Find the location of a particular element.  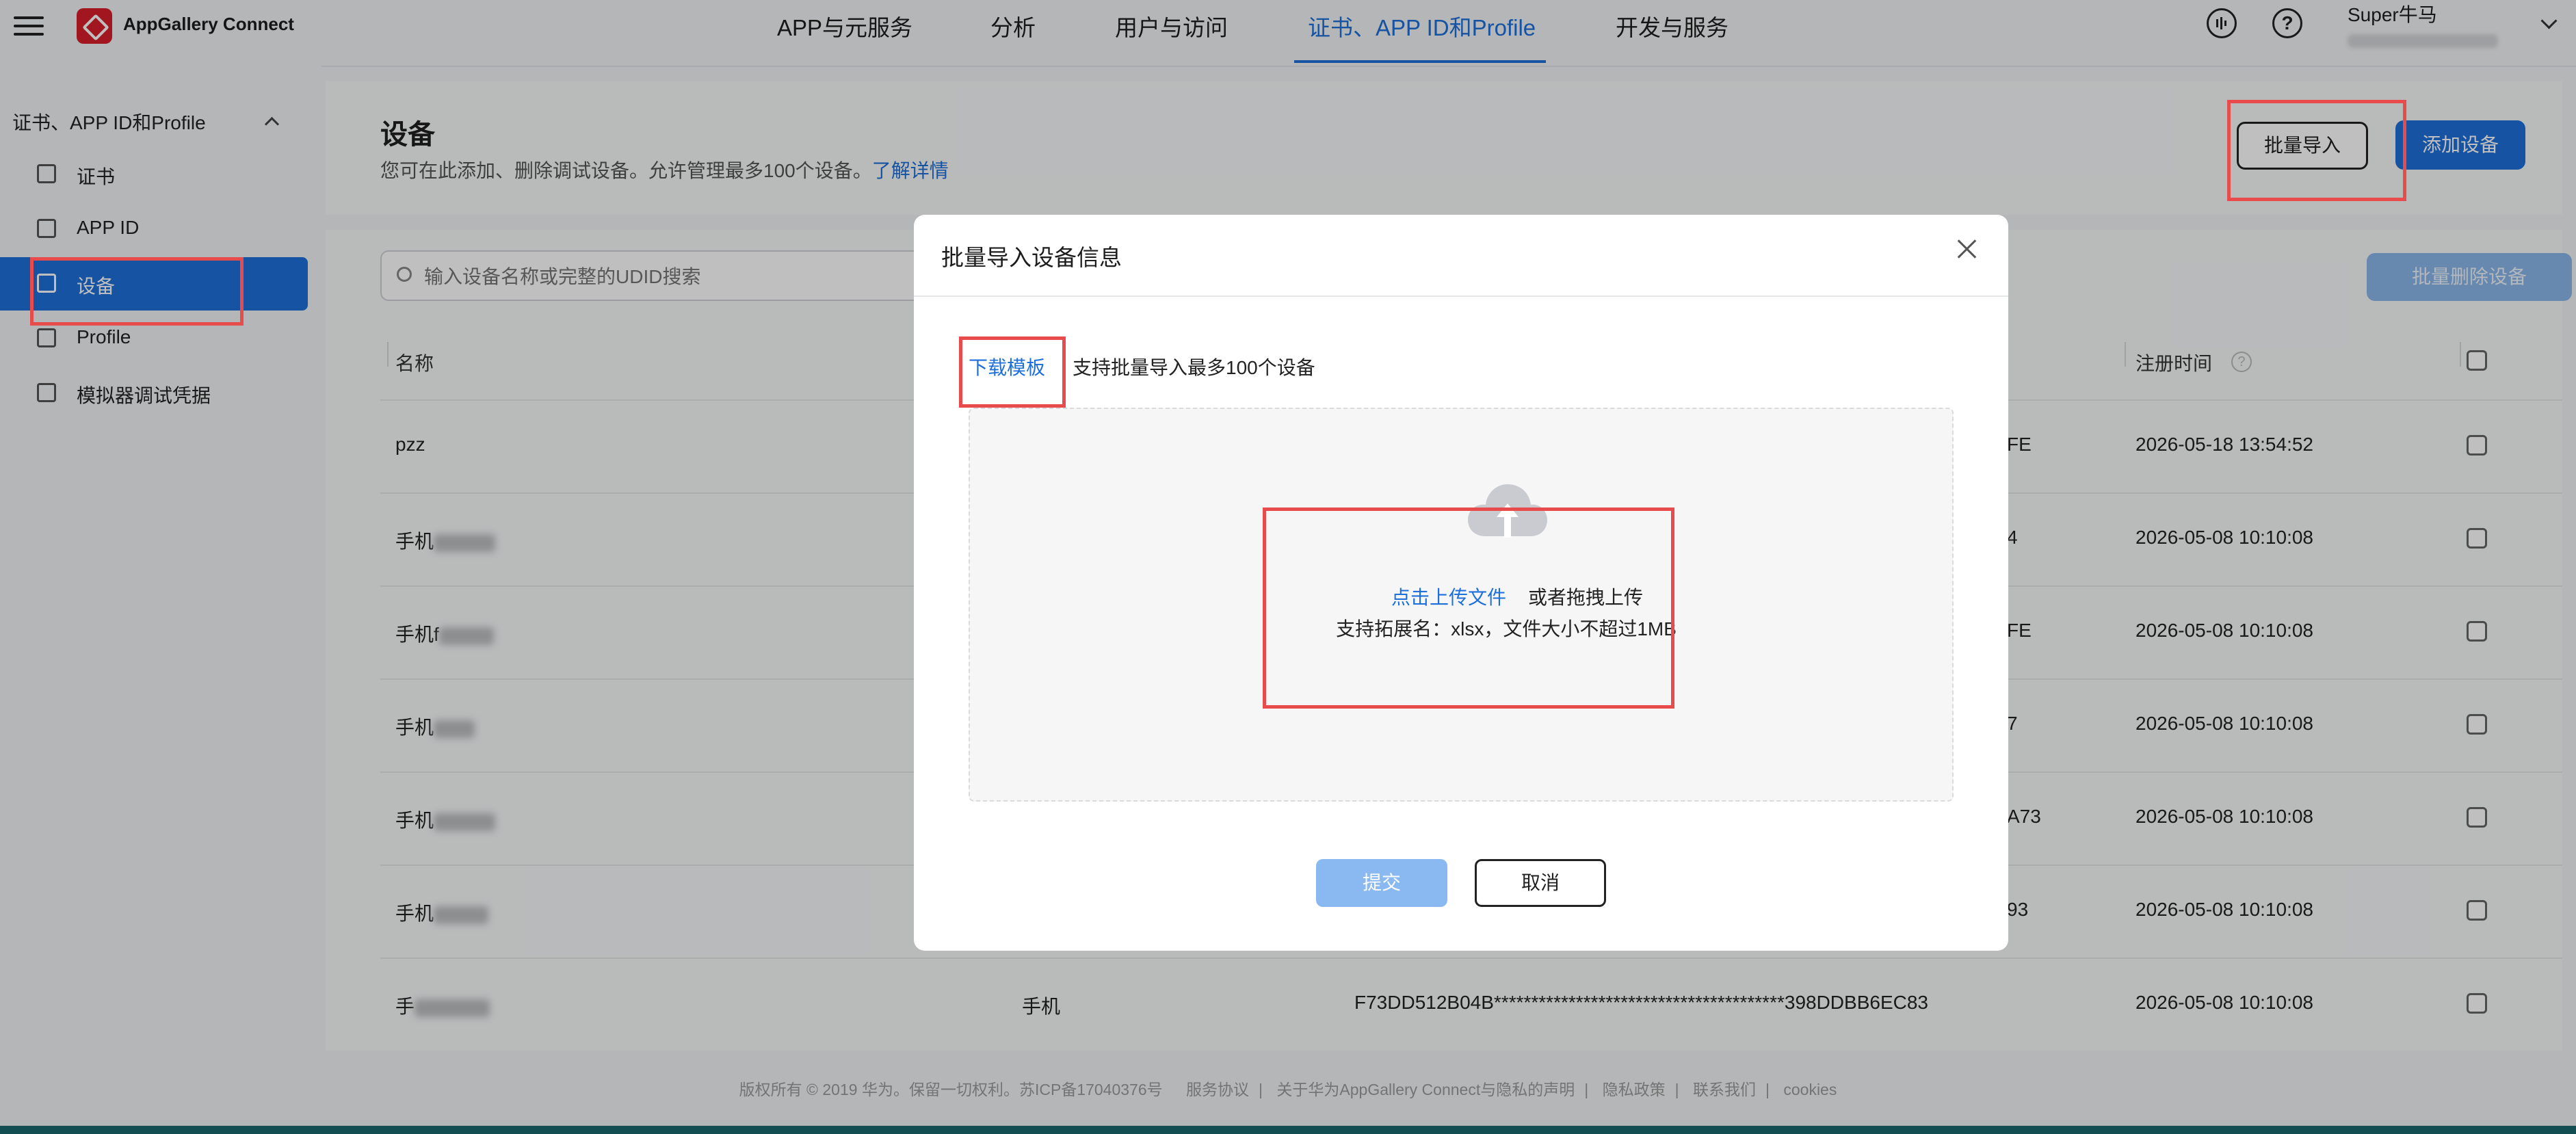

cloud-upload-icon is located at coordinates (1507, 511).